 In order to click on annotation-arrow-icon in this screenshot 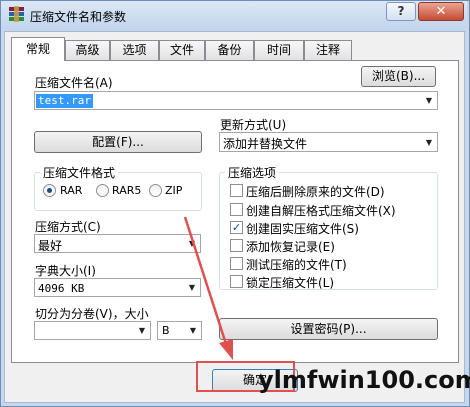, I will do `click(208, 288)`.